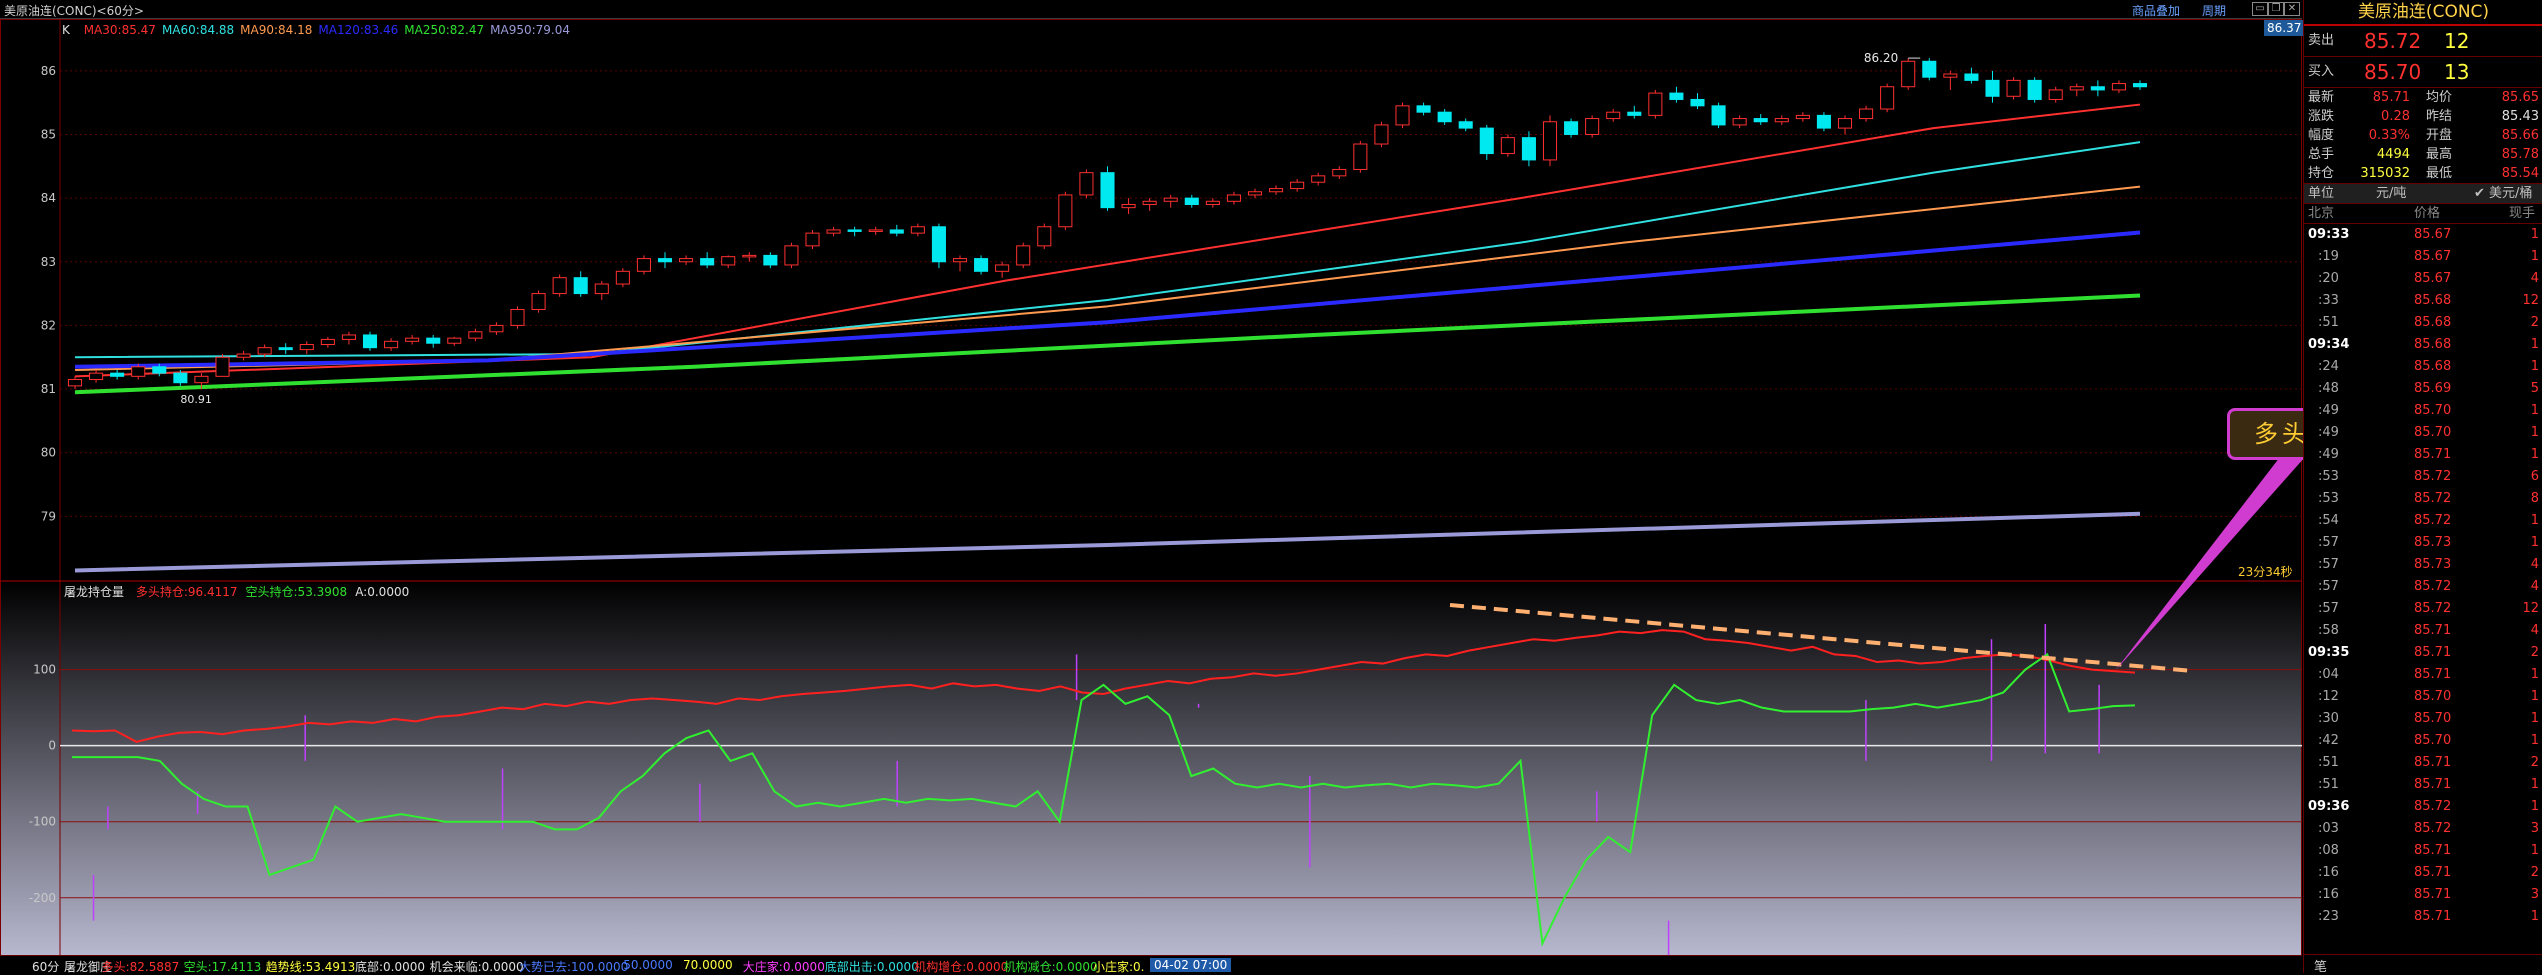 This screenshot has height=975, width=2542. Describe the element at coordinates (2503, 193) in the screenshot. I see `unit-usd-checkbox: ✔ 美元/桶` at that location.